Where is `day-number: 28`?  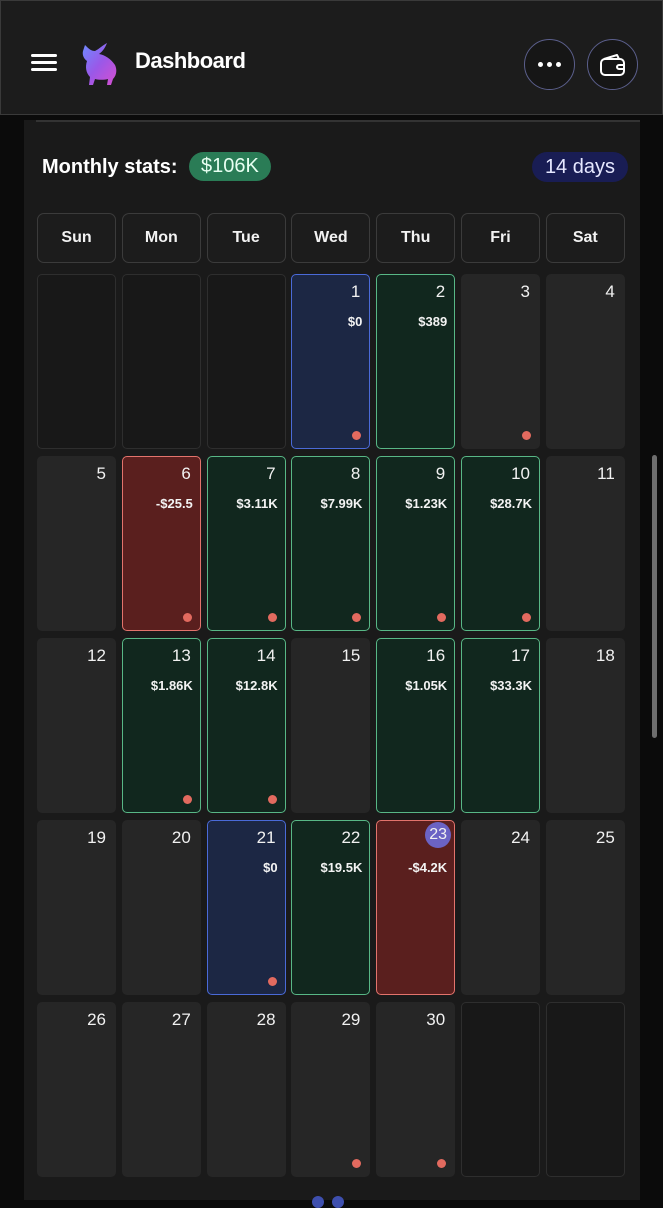 day-number: 28 is located at coordinates (266, 1019).